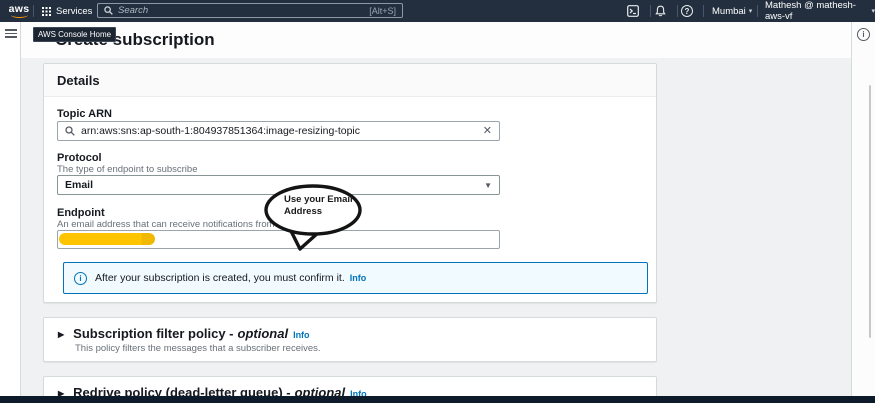 The width and height of the screenshot is (875, 403). Describe the element at coordinates (437, 399) in the screenshot. I see `bottom-window-edge` at that location.